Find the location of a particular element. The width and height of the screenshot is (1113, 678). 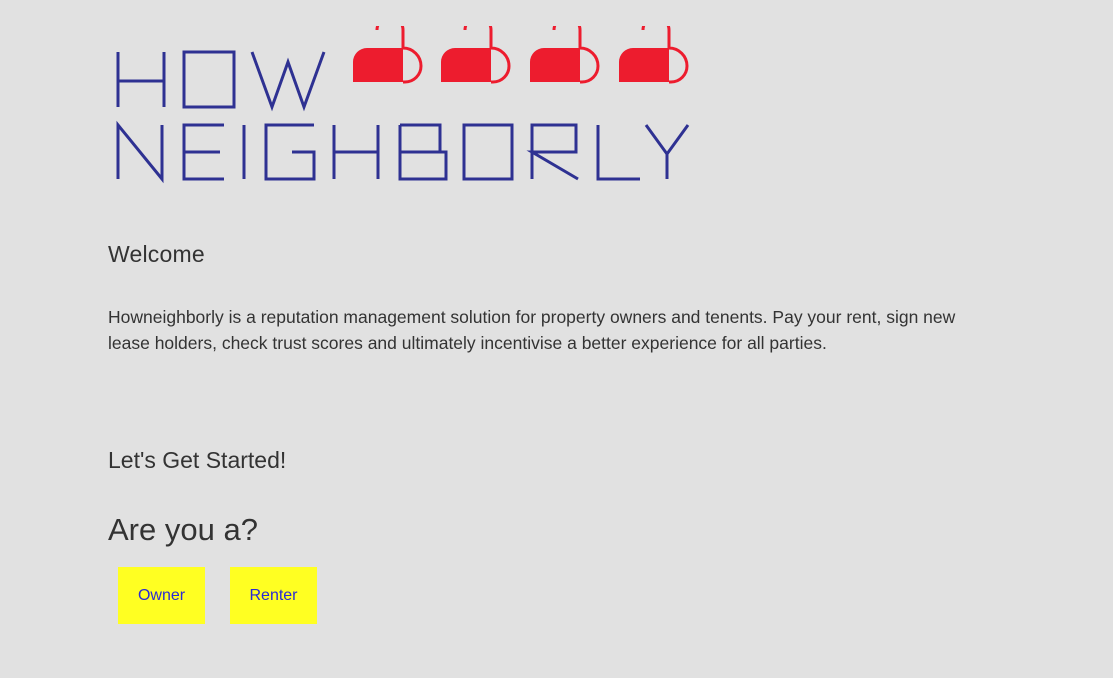

logo-hearts is located at coordinates (521, 55).